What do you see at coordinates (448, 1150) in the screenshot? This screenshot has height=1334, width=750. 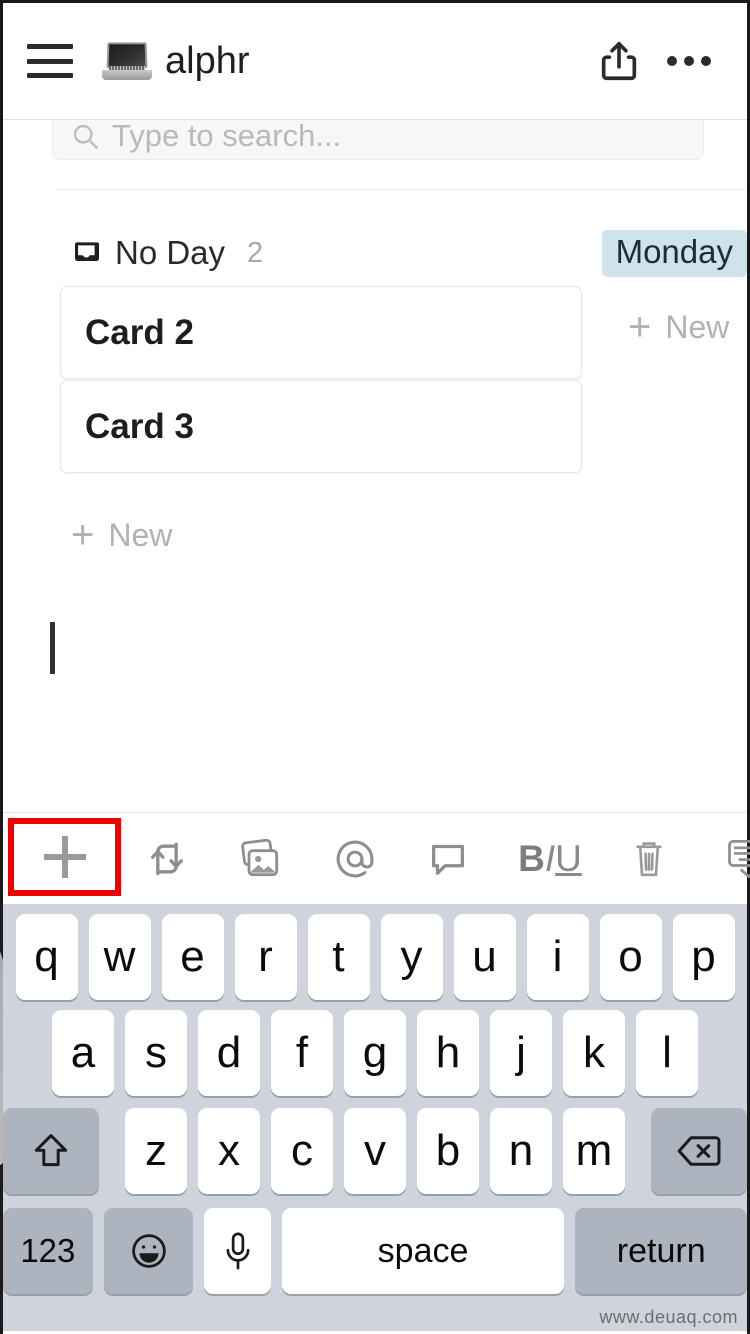 I see `key-b: b` at bounding box center [448, 1150].